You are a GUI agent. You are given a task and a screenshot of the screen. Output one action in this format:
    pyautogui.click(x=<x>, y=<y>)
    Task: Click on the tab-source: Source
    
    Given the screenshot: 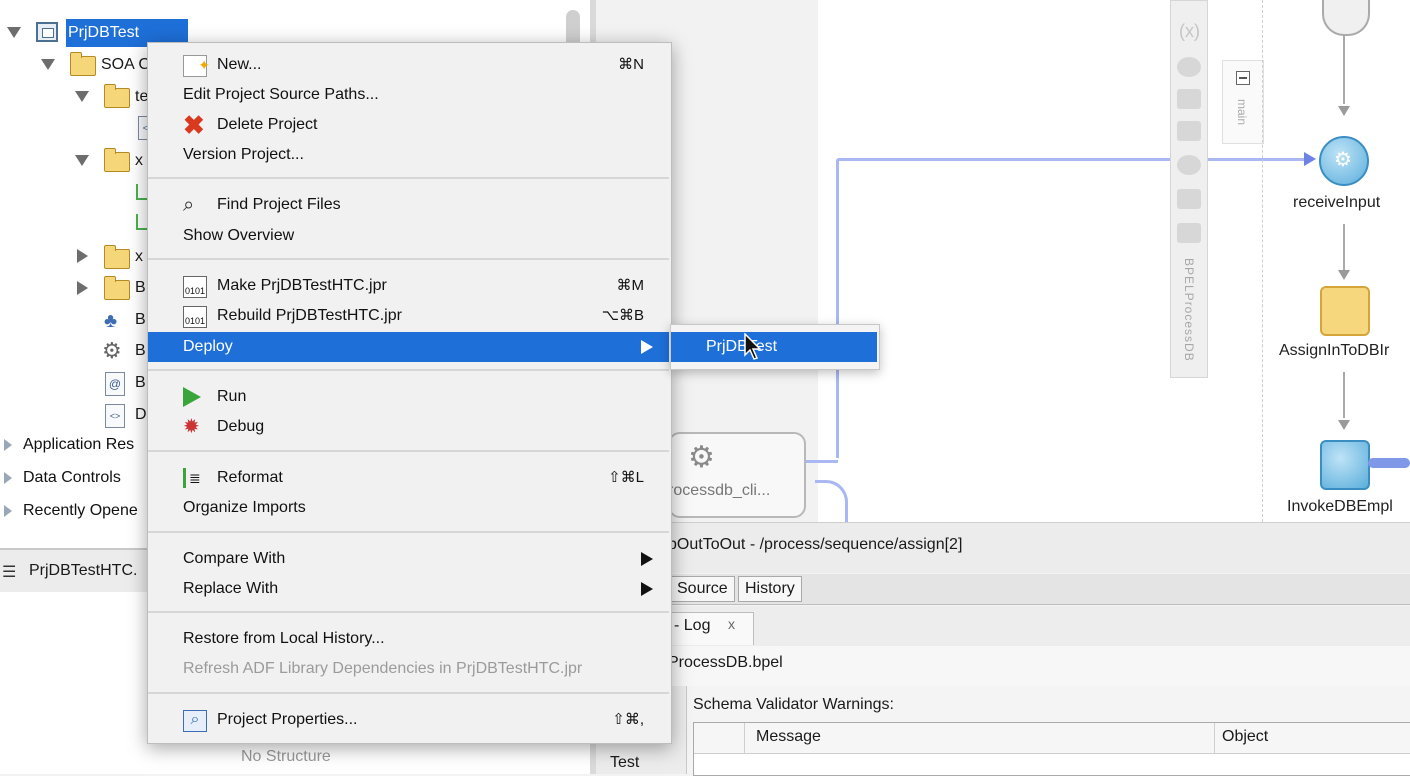 What is the action you would take?
    pyautogui.click(x=702, y=589)
    